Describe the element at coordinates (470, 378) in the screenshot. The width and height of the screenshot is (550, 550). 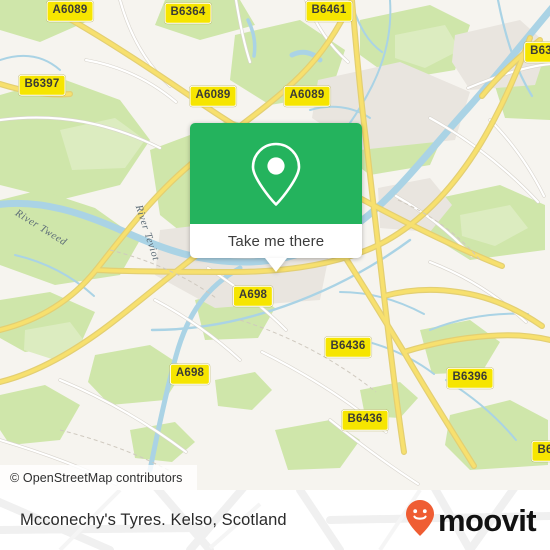
I see `road-shield: B6396` at that location.